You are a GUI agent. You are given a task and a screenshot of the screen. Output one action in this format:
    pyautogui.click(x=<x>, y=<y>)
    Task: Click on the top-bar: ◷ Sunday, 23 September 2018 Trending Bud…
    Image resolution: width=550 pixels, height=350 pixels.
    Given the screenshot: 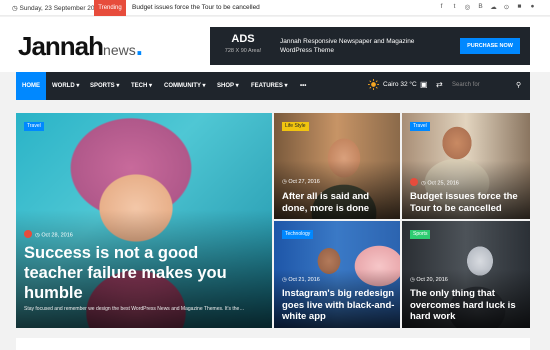 What is the action you would take?
    pyautogui.click(x=275, y=8)
    